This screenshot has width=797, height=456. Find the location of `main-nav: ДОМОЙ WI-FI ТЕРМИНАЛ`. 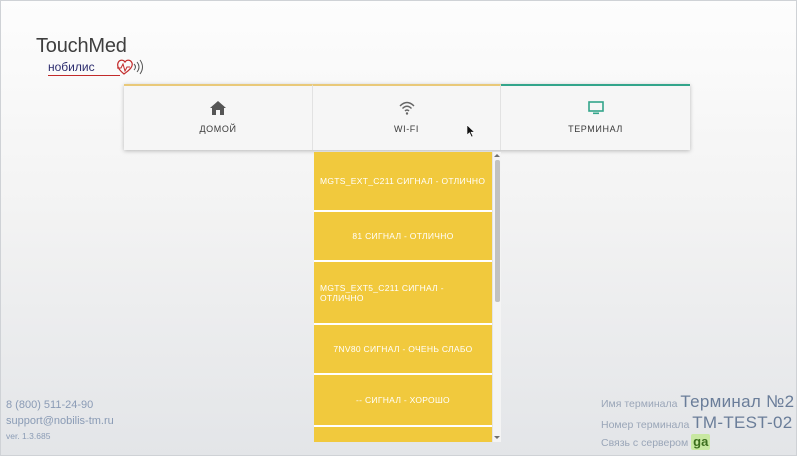

main-nav: ДОМОЙ WI-FI ТЕРМИНАЛ is located at coordinates (407, 117).